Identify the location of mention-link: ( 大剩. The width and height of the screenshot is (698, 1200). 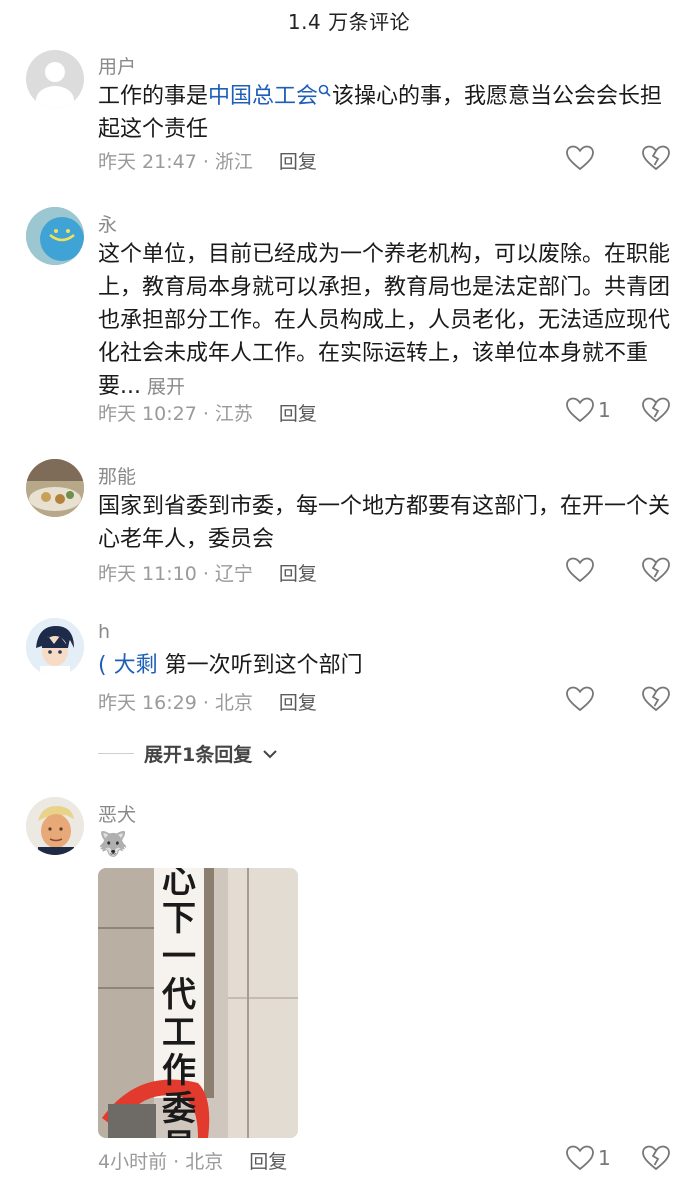
(128, 665).